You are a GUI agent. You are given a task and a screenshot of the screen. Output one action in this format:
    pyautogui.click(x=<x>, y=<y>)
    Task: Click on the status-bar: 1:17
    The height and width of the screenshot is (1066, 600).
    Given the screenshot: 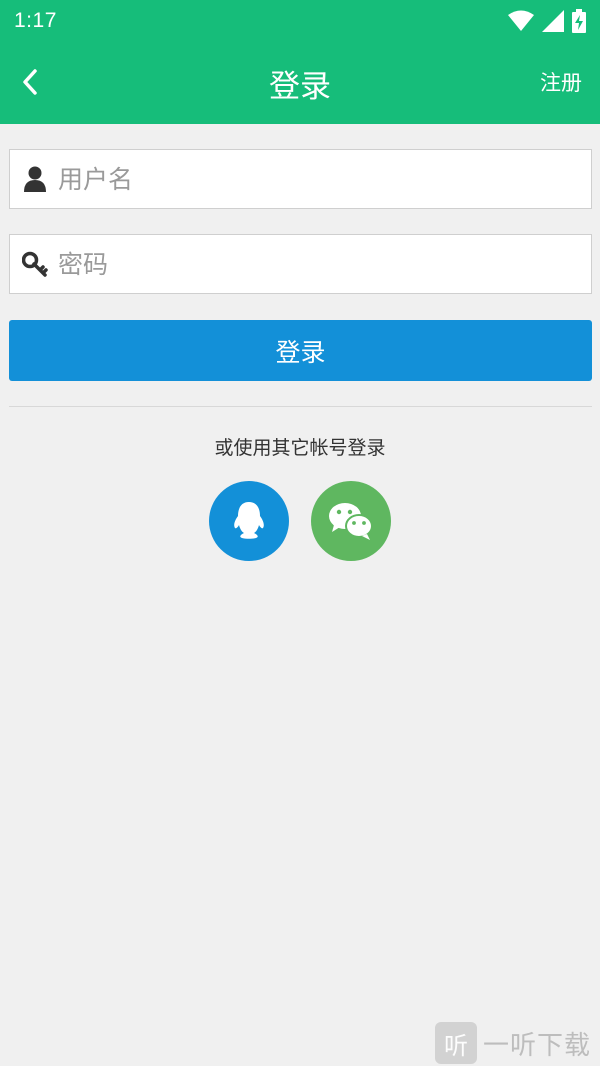 What is the action you would take?
    pyautogui.click(x=300, y=21)
    